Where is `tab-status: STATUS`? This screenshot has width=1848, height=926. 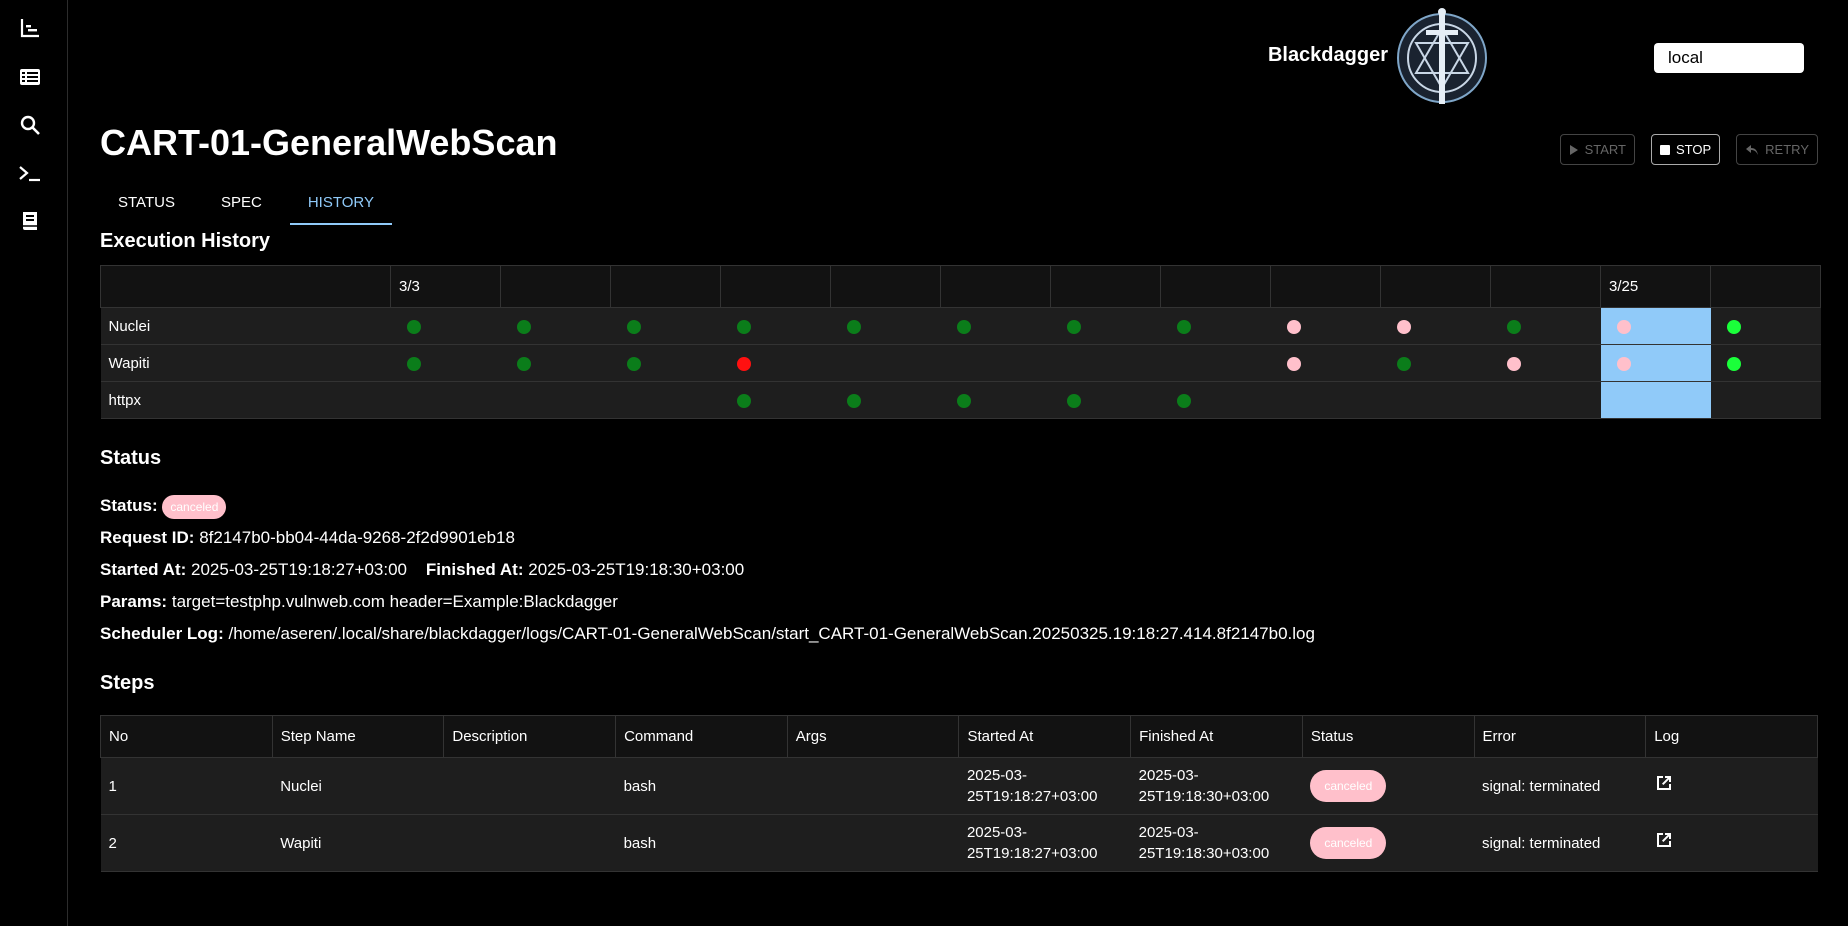
tab-status: STATUS is located at coordinates (146, 202).